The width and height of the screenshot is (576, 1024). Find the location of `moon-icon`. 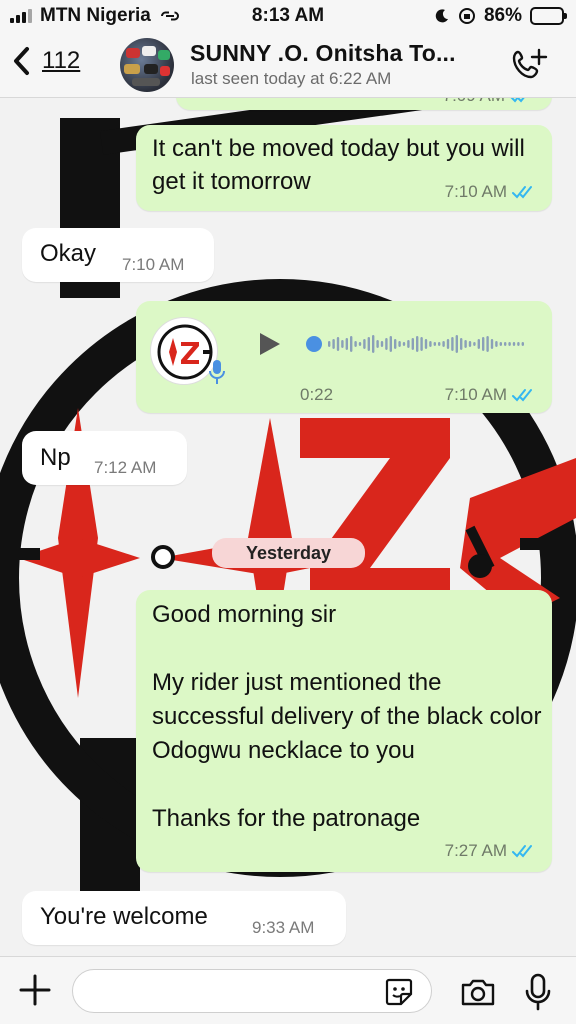

moon-icon is located at coordinates (441, 16).